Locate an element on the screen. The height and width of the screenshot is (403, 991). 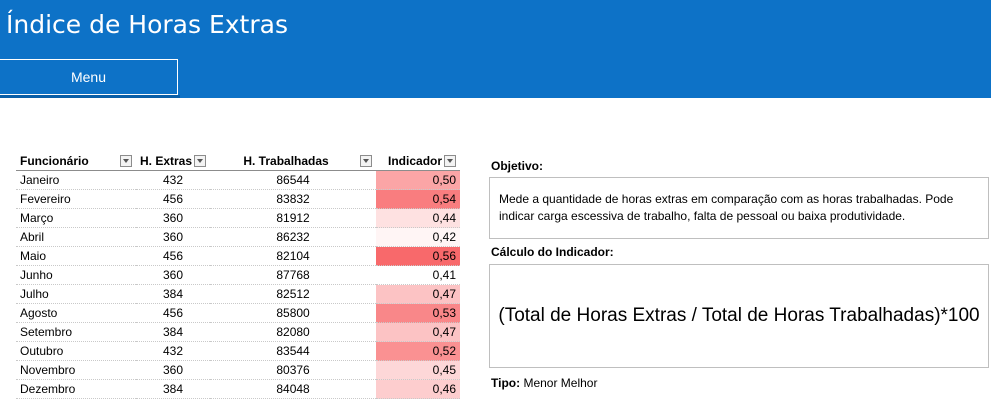
table-row: Dezembro 384 84048 0,46 is located at coordinates (238, 389).